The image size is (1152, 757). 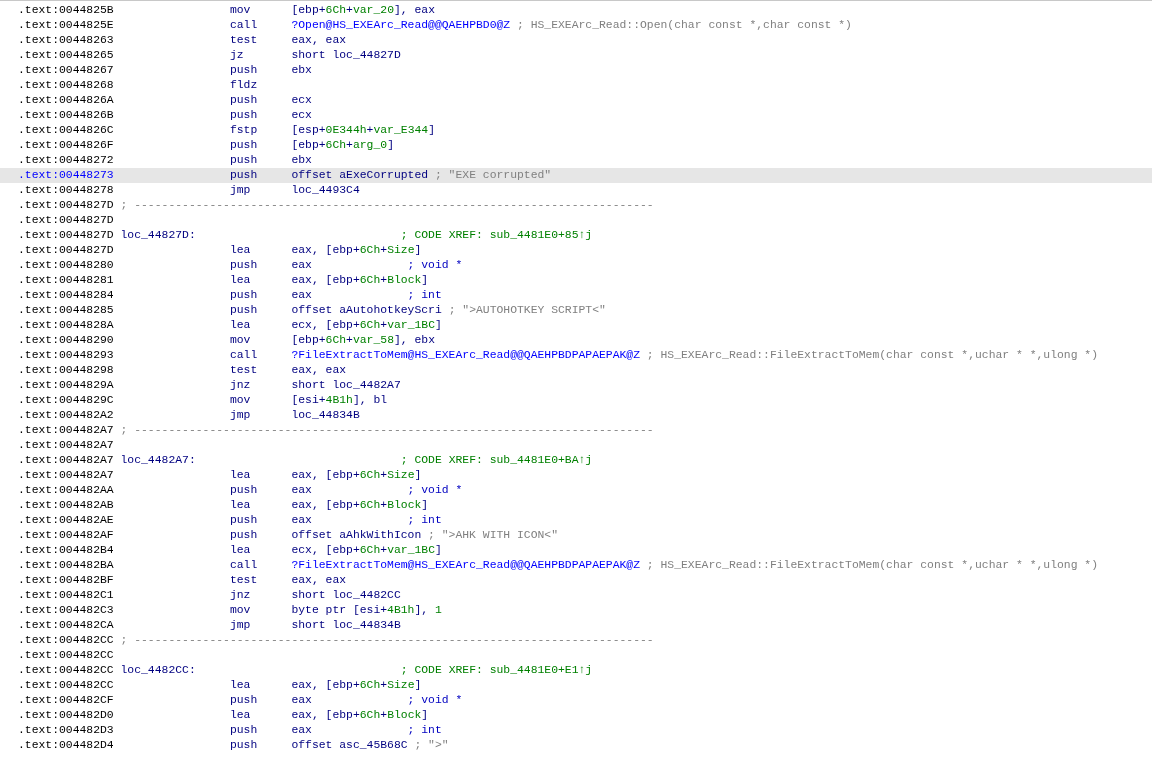 I want to click on code-line: .text:00448263 test eax, eax, so click(x=576, y=40).